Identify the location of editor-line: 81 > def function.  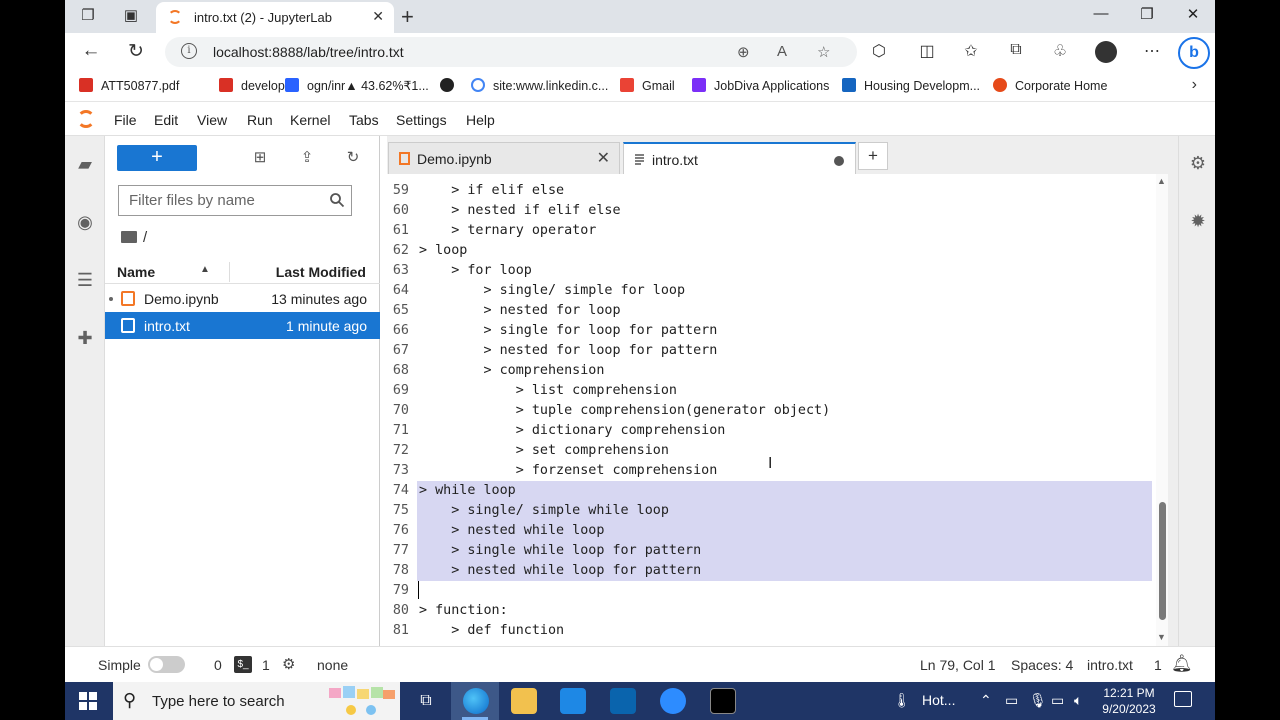
(769, 631).